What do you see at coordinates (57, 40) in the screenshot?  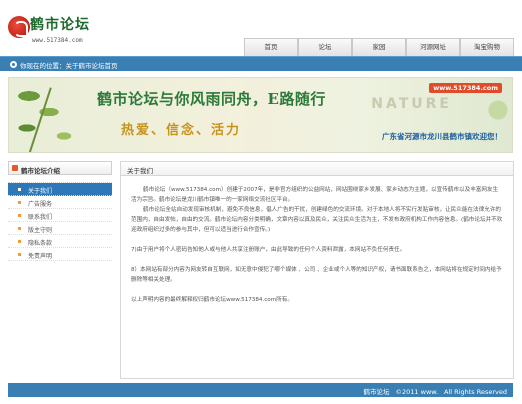 I see `logo-url: www.517384.com` at bounding box center [57, 40].